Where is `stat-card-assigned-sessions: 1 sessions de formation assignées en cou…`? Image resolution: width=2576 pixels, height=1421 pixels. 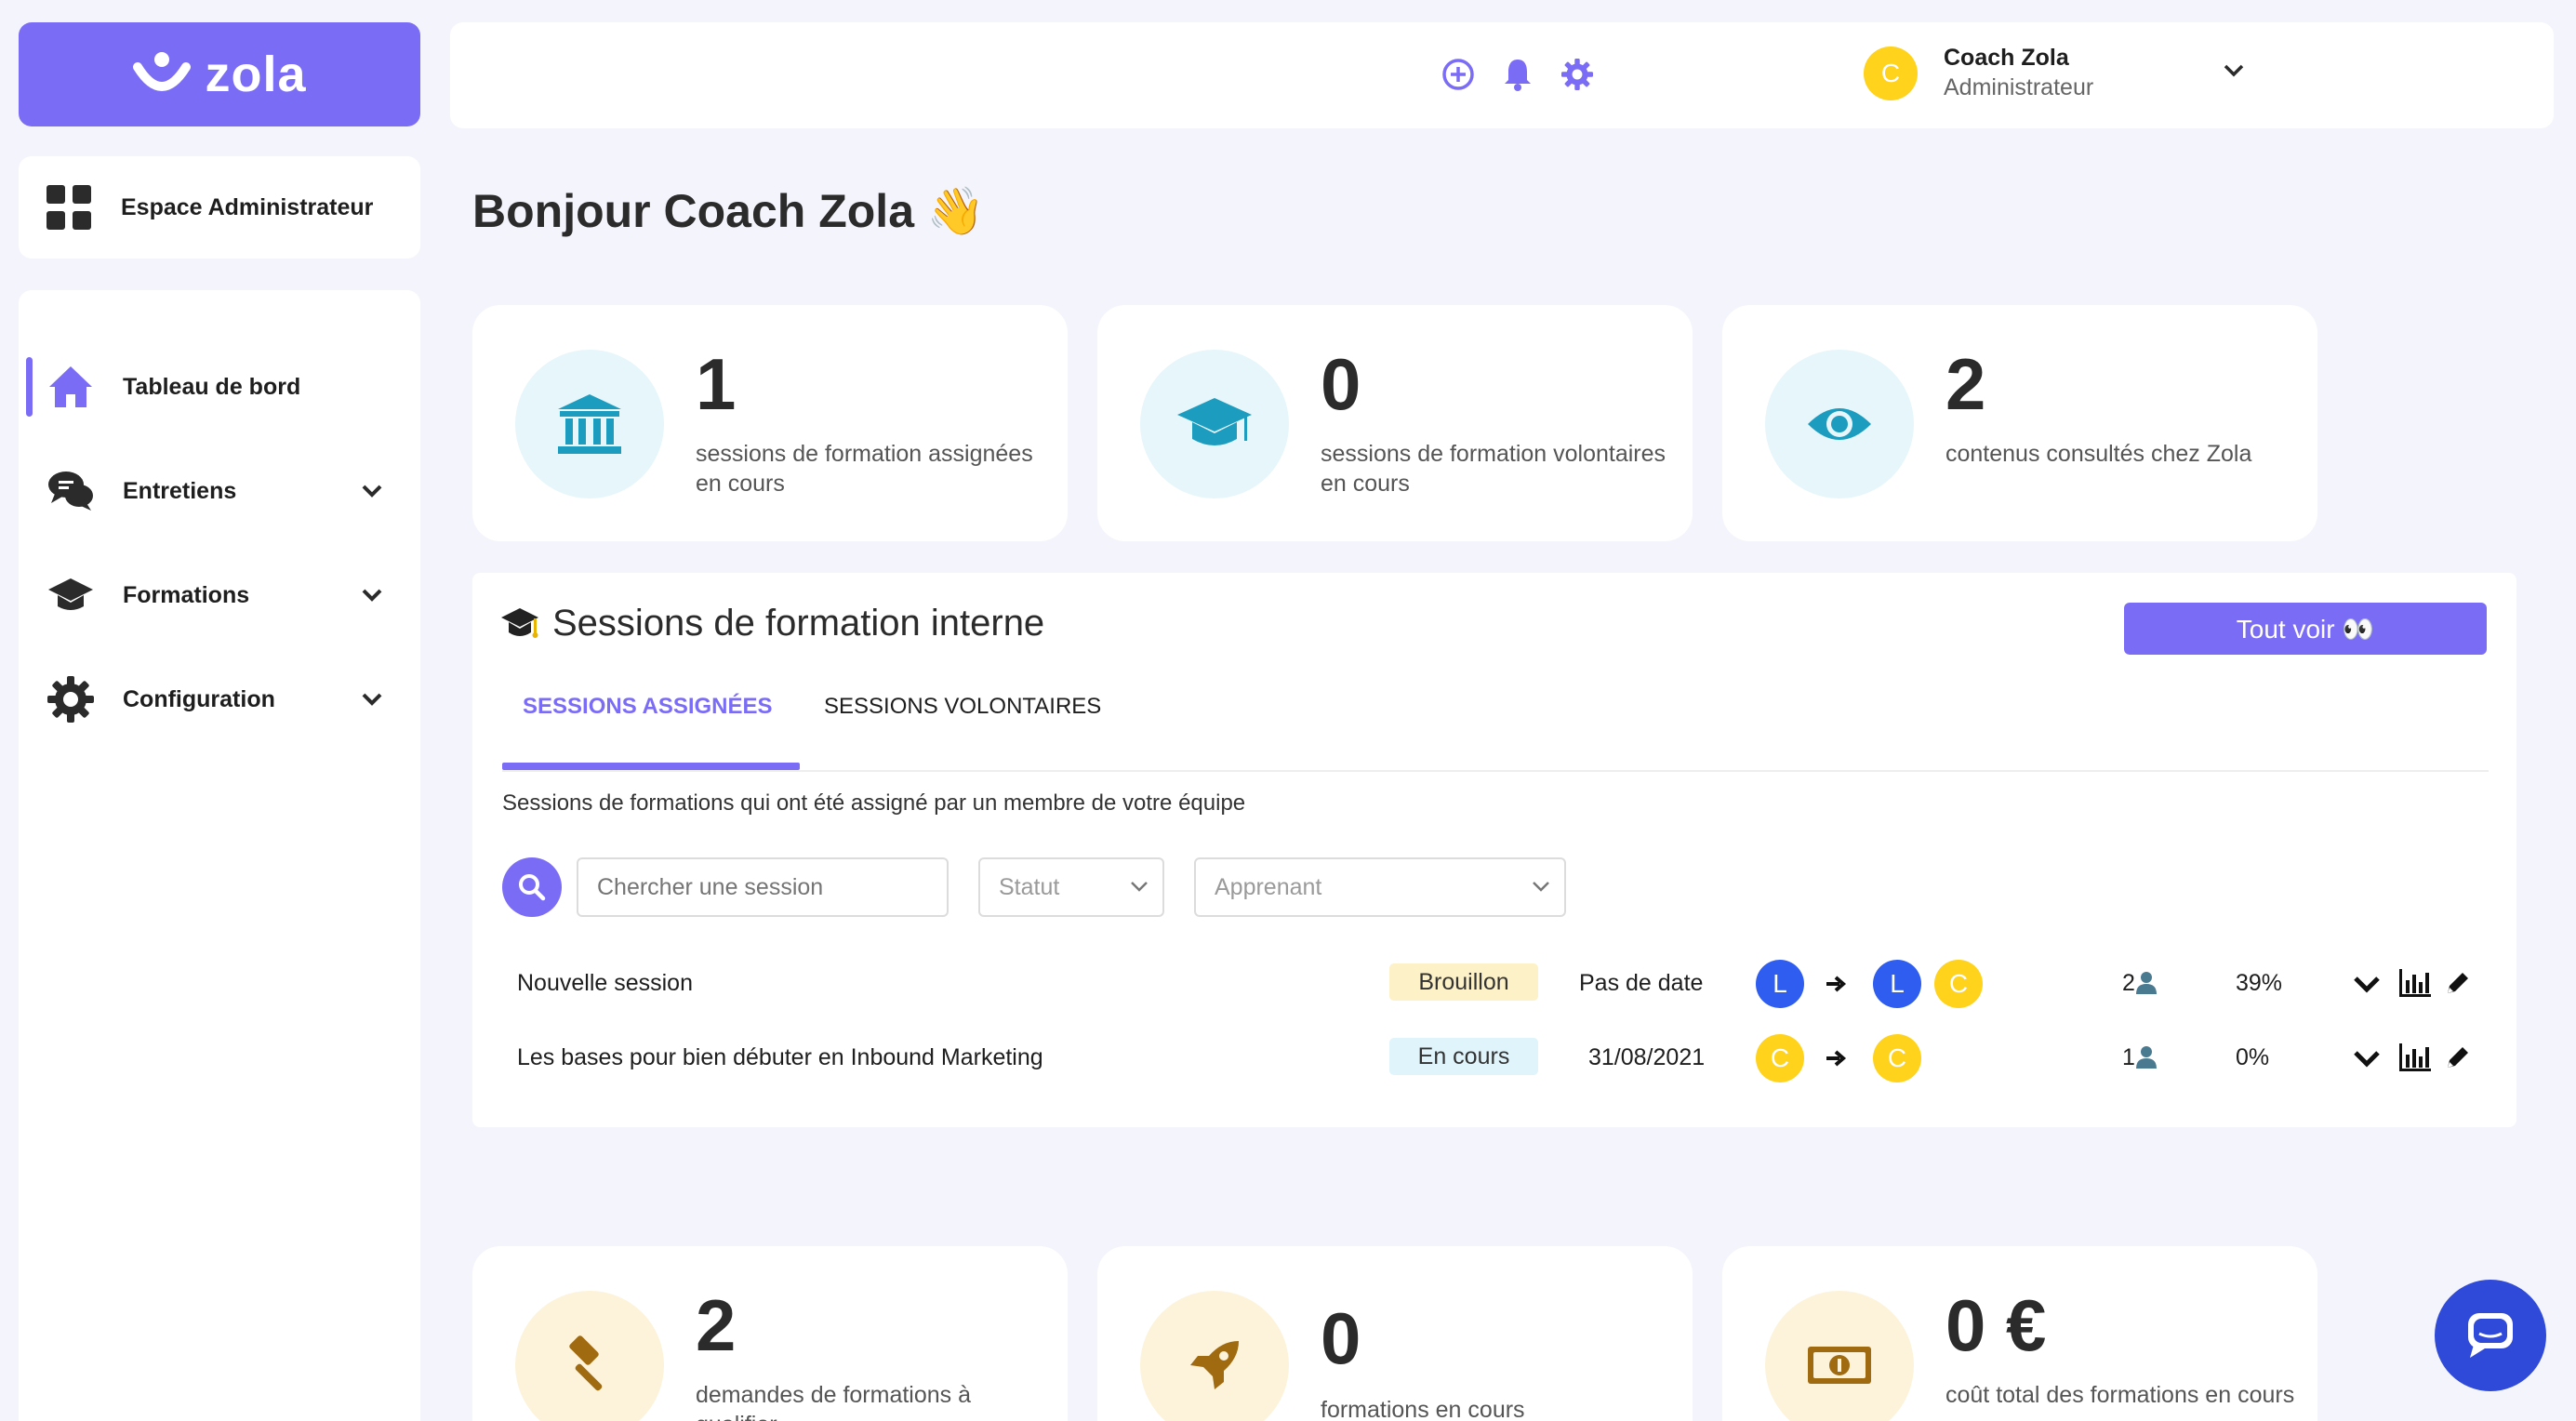 stat-card-assigned-sessions: 1 sessions de formation assignées en cou… is located at coordinates (770, 423).